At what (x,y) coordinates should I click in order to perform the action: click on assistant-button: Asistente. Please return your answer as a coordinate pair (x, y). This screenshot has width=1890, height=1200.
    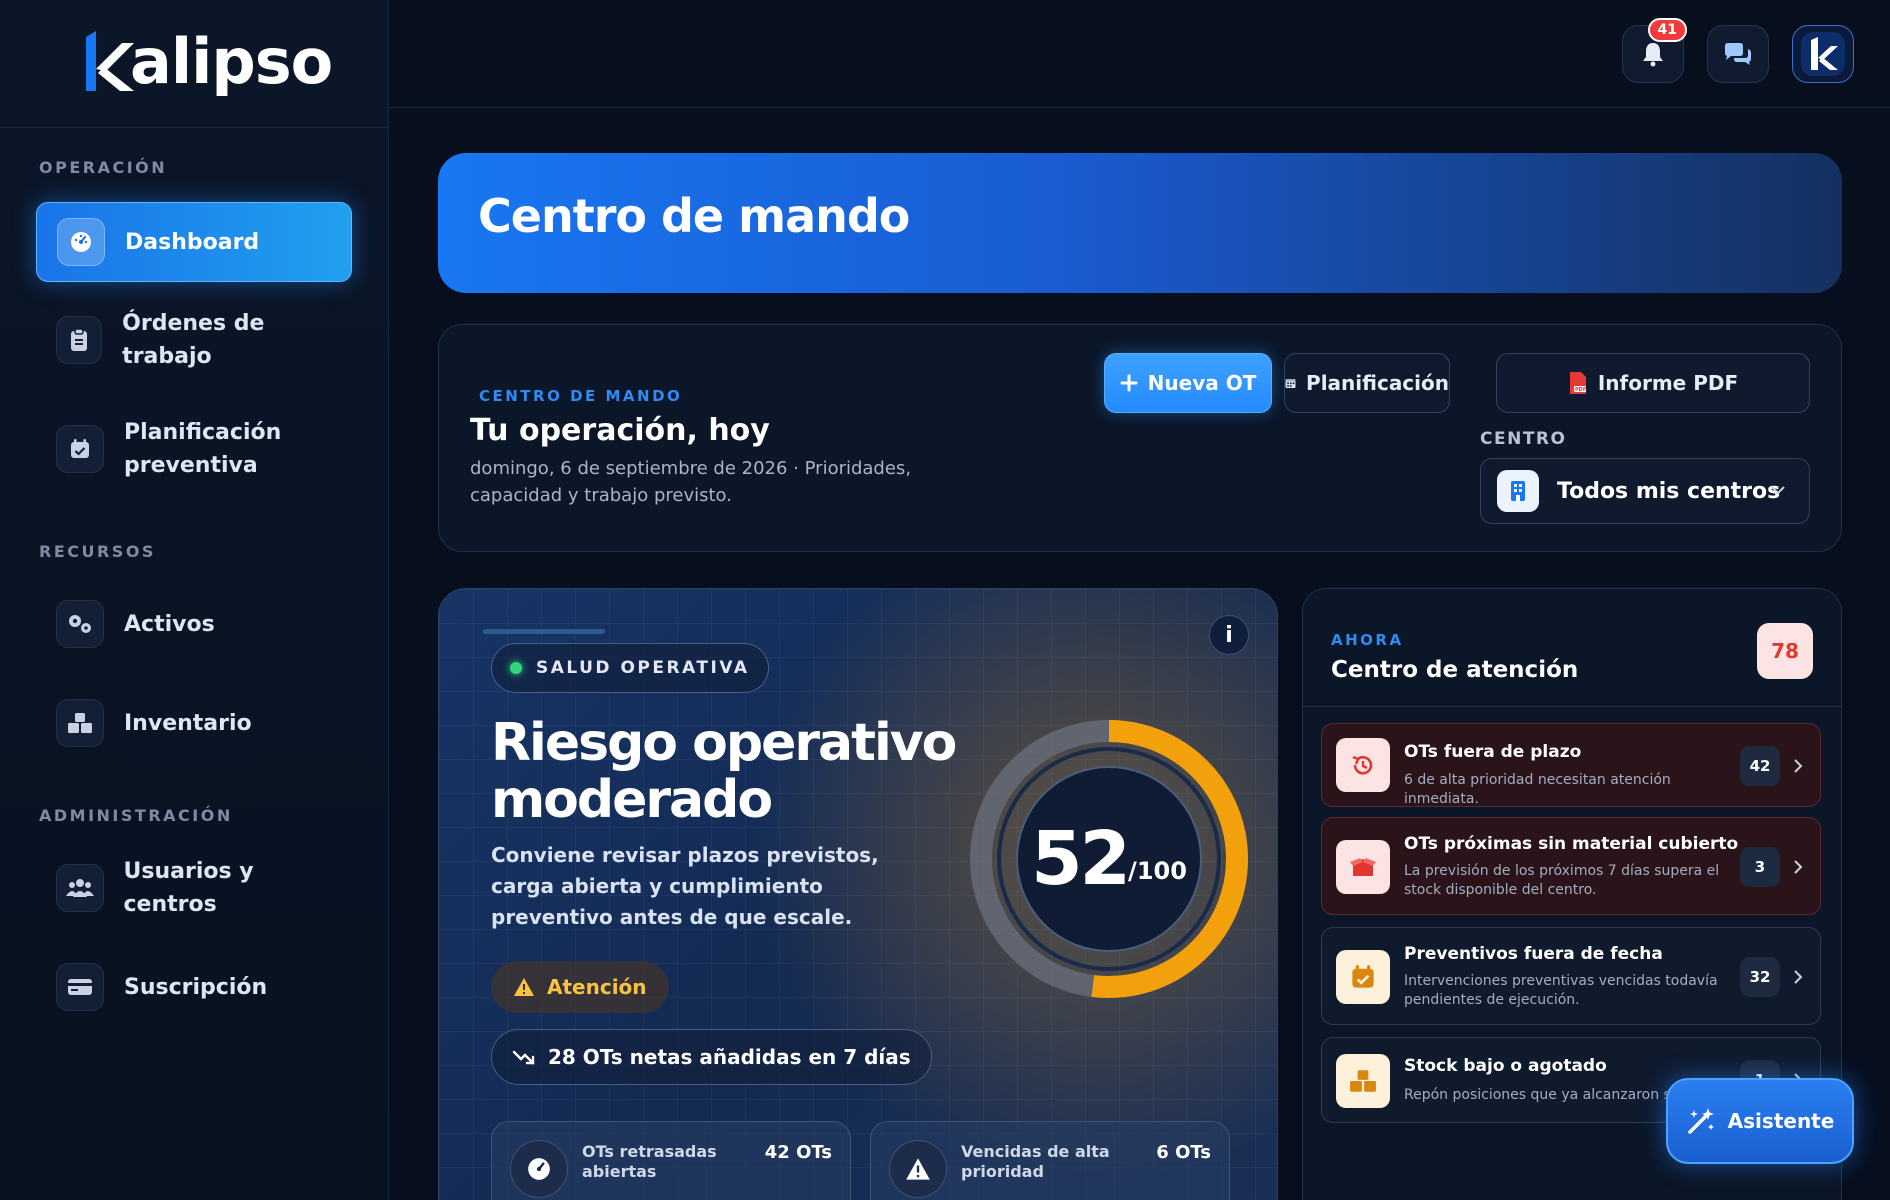
    Looking at the image, I should click on (1760, 1121).